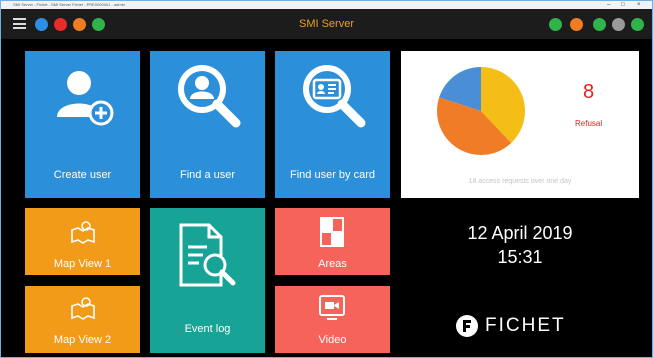 The width and height of the screenshot is (653, 358). I want to click on user-icon, so click(637, 24).